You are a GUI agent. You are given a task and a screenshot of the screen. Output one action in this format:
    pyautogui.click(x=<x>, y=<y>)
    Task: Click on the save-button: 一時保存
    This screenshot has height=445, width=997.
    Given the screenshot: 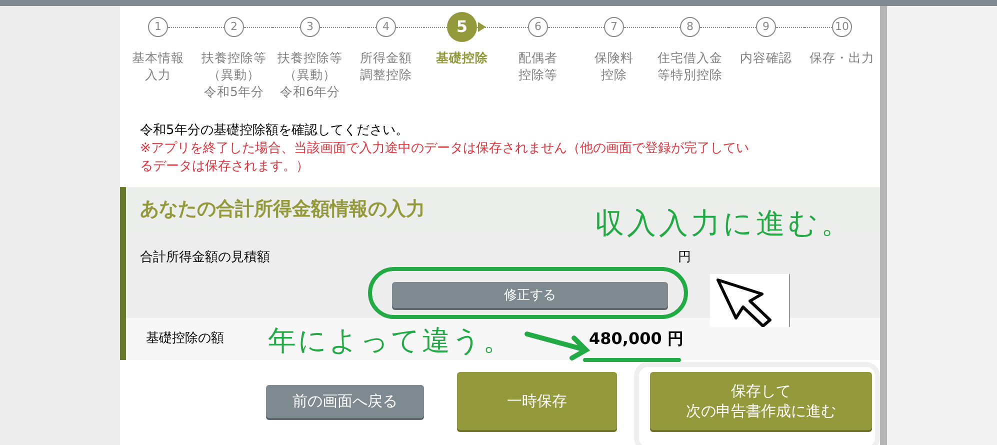 What is the action you would take?
    pyautogui.click(x=537, y=401)
    